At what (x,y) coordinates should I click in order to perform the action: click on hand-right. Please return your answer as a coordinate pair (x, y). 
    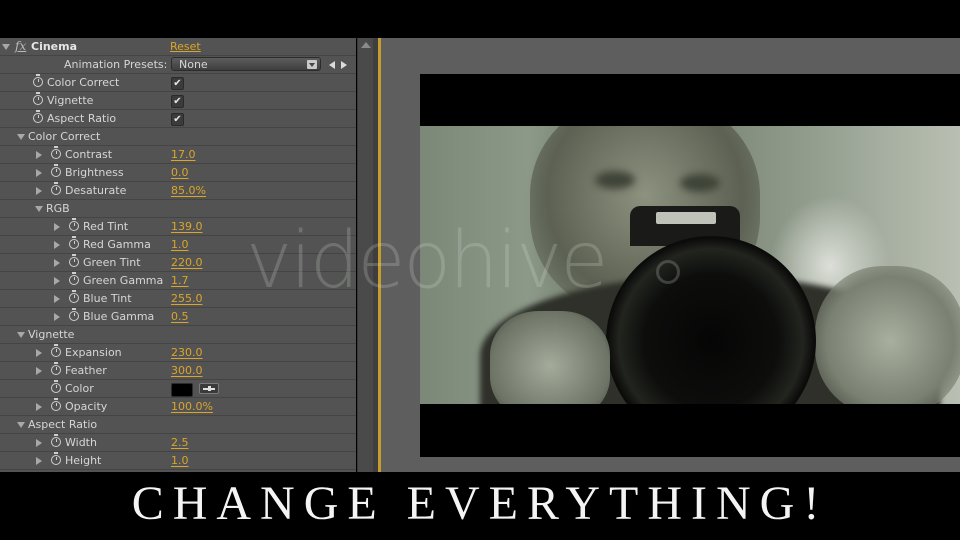
    Looking at the image, I should click on (887, 335).